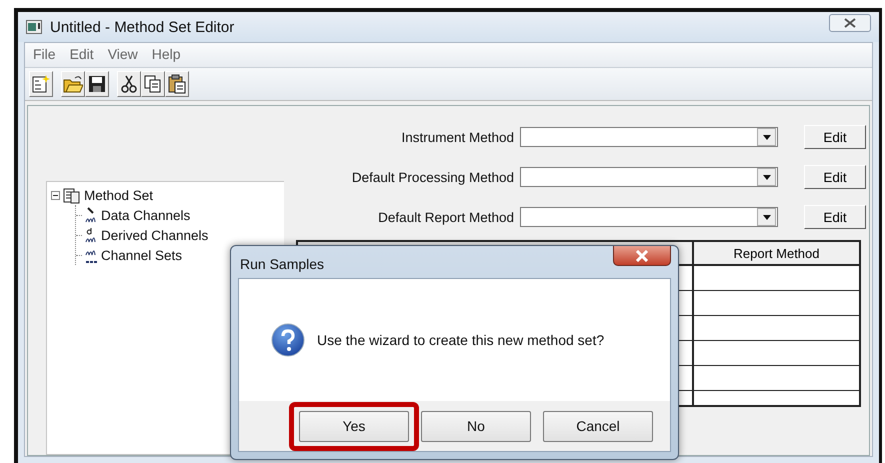 This screenshot has height=463, width=885. What do you see at coordinates (154, 235) in the screenshot?
I see `tree-item: Derived Channels` at bounding box center [154, 235].